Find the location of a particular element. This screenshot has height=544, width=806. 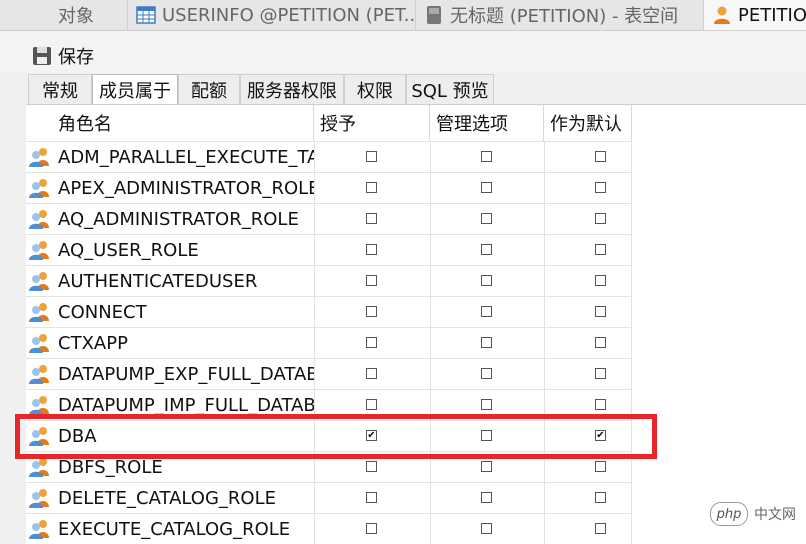

tab-privileges: 权限 is located at coordinates (375, 89).